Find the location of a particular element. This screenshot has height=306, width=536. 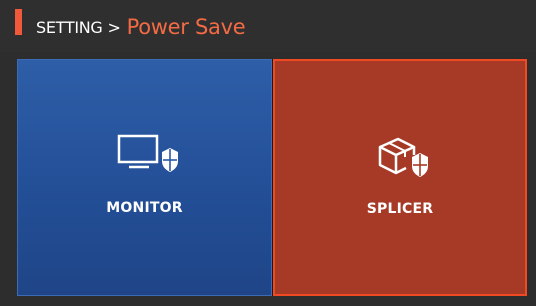

box-shield-icon is located at coordinates (400, 163).